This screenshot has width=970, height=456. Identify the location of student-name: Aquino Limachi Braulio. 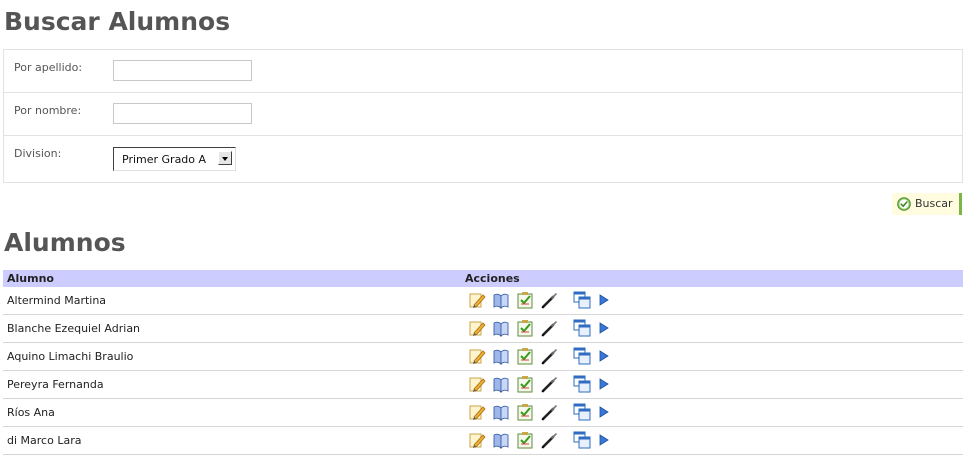
(70, 356).